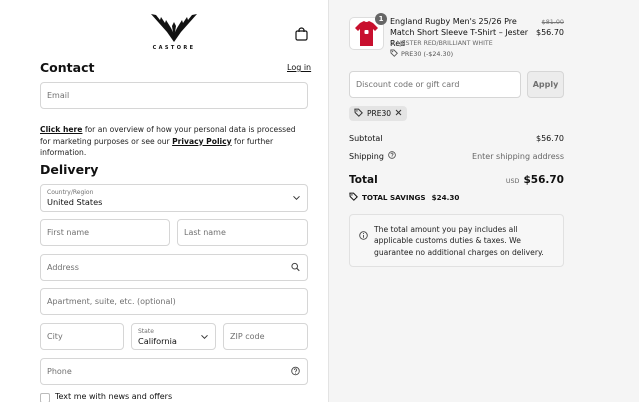 This screenshot has height=402, width=639. I want to click on applied-discount-chip: PRE30, so click(378, 113).